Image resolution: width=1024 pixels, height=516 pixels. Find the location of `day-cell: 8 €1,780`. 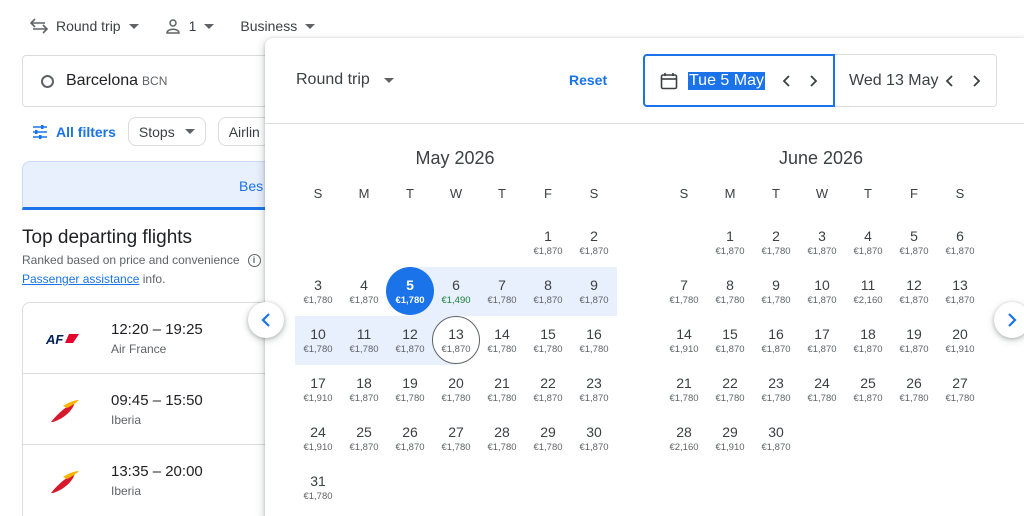

day-cell: 8 €1,780 is located at coordinates (730, 291).